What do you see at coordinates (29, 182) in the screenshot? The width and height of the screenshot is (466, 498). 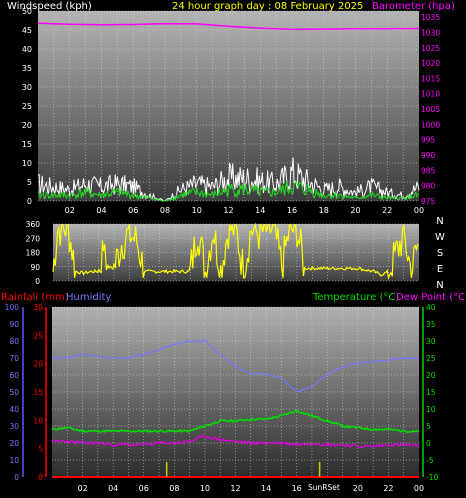 I see `windspeed-tick-label: 5` at bounding box center [29, 182].